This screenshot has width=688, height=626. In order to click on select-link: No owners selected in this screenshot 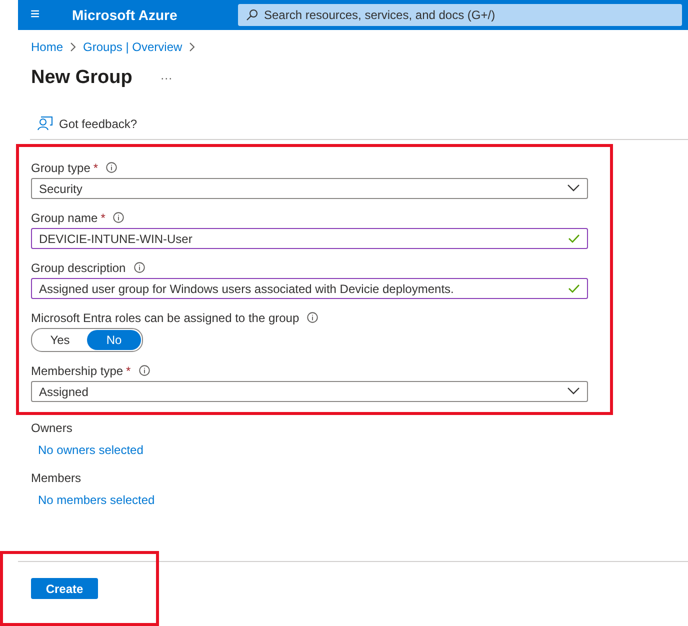, I will do `click(313, 450)`.